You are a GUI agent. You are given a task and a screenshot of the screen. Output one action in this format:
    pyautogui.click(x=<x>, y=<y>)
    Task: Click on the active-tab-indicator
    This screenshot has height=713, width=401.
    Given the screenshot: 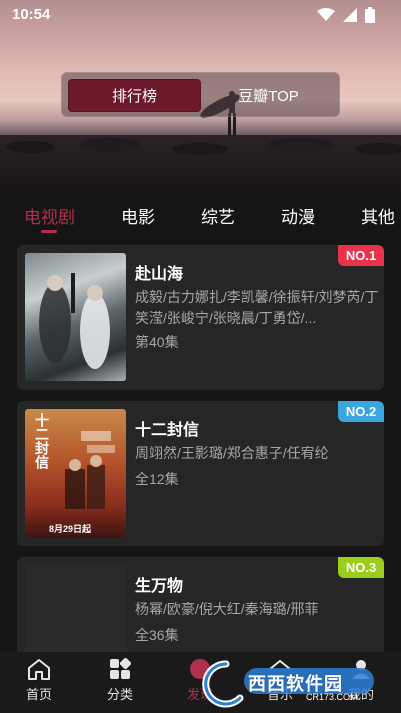 What is the action you would take?
    pyautogui.click(x=49, y=231)
    